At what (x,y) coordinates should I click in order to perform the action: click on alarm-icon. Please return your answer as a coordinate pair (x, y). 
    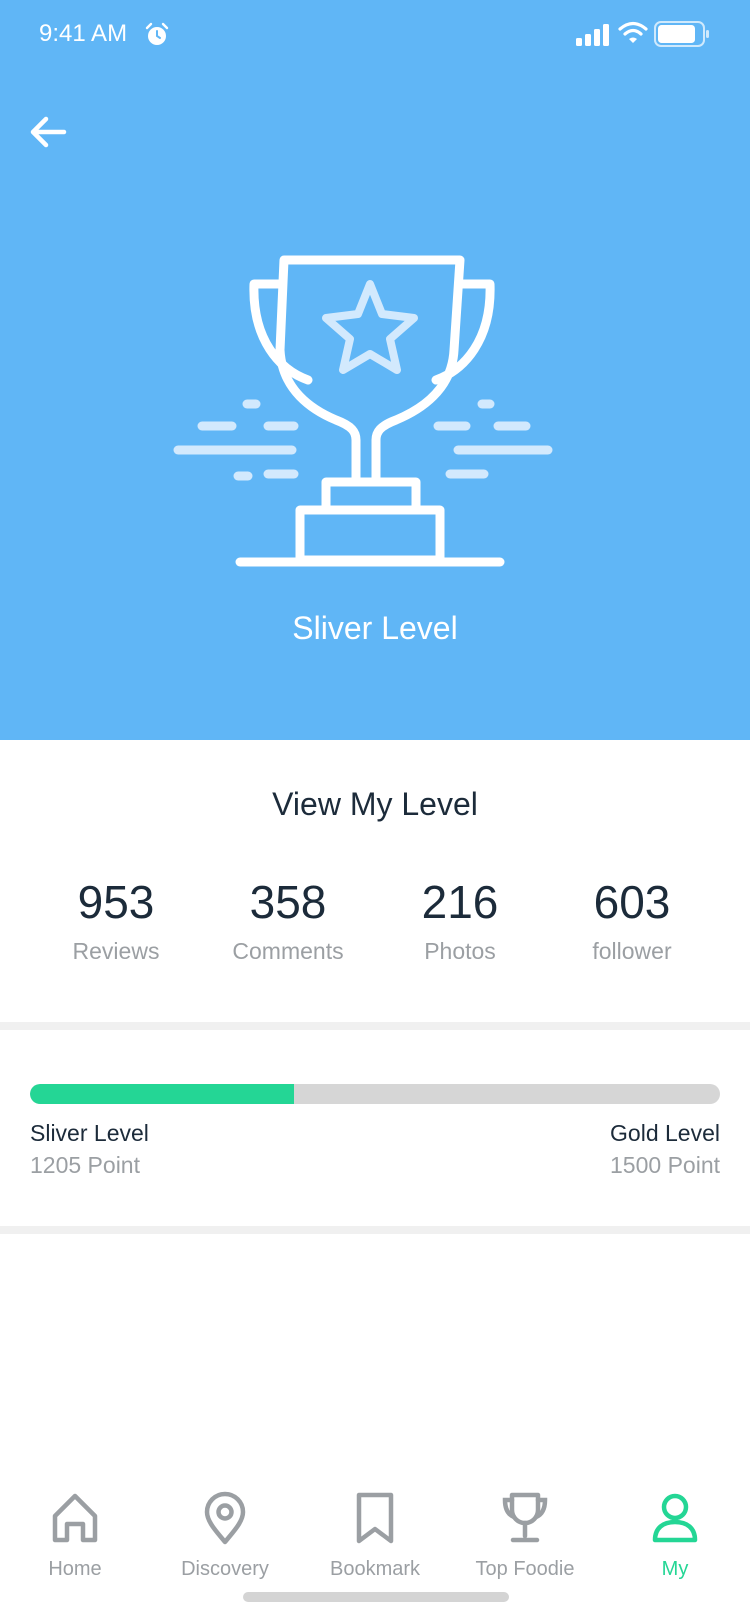
    Looking at the image, I should click on (157, 33).